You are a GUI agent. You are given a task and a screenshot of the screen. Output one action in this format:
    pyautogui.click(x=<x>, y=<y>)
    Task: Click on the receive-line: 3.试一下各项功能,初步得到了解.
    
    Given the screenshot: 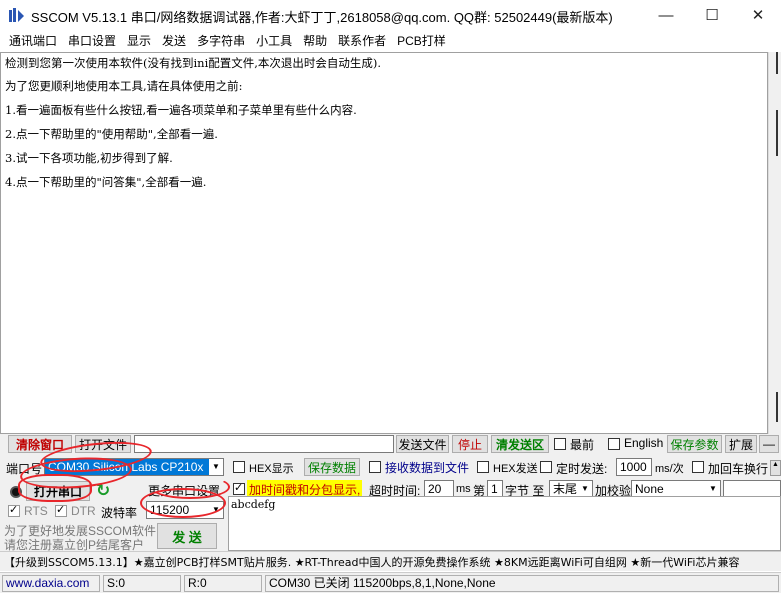 What is the action you would take?
    pyautogui.click(x=89, y=158)
    